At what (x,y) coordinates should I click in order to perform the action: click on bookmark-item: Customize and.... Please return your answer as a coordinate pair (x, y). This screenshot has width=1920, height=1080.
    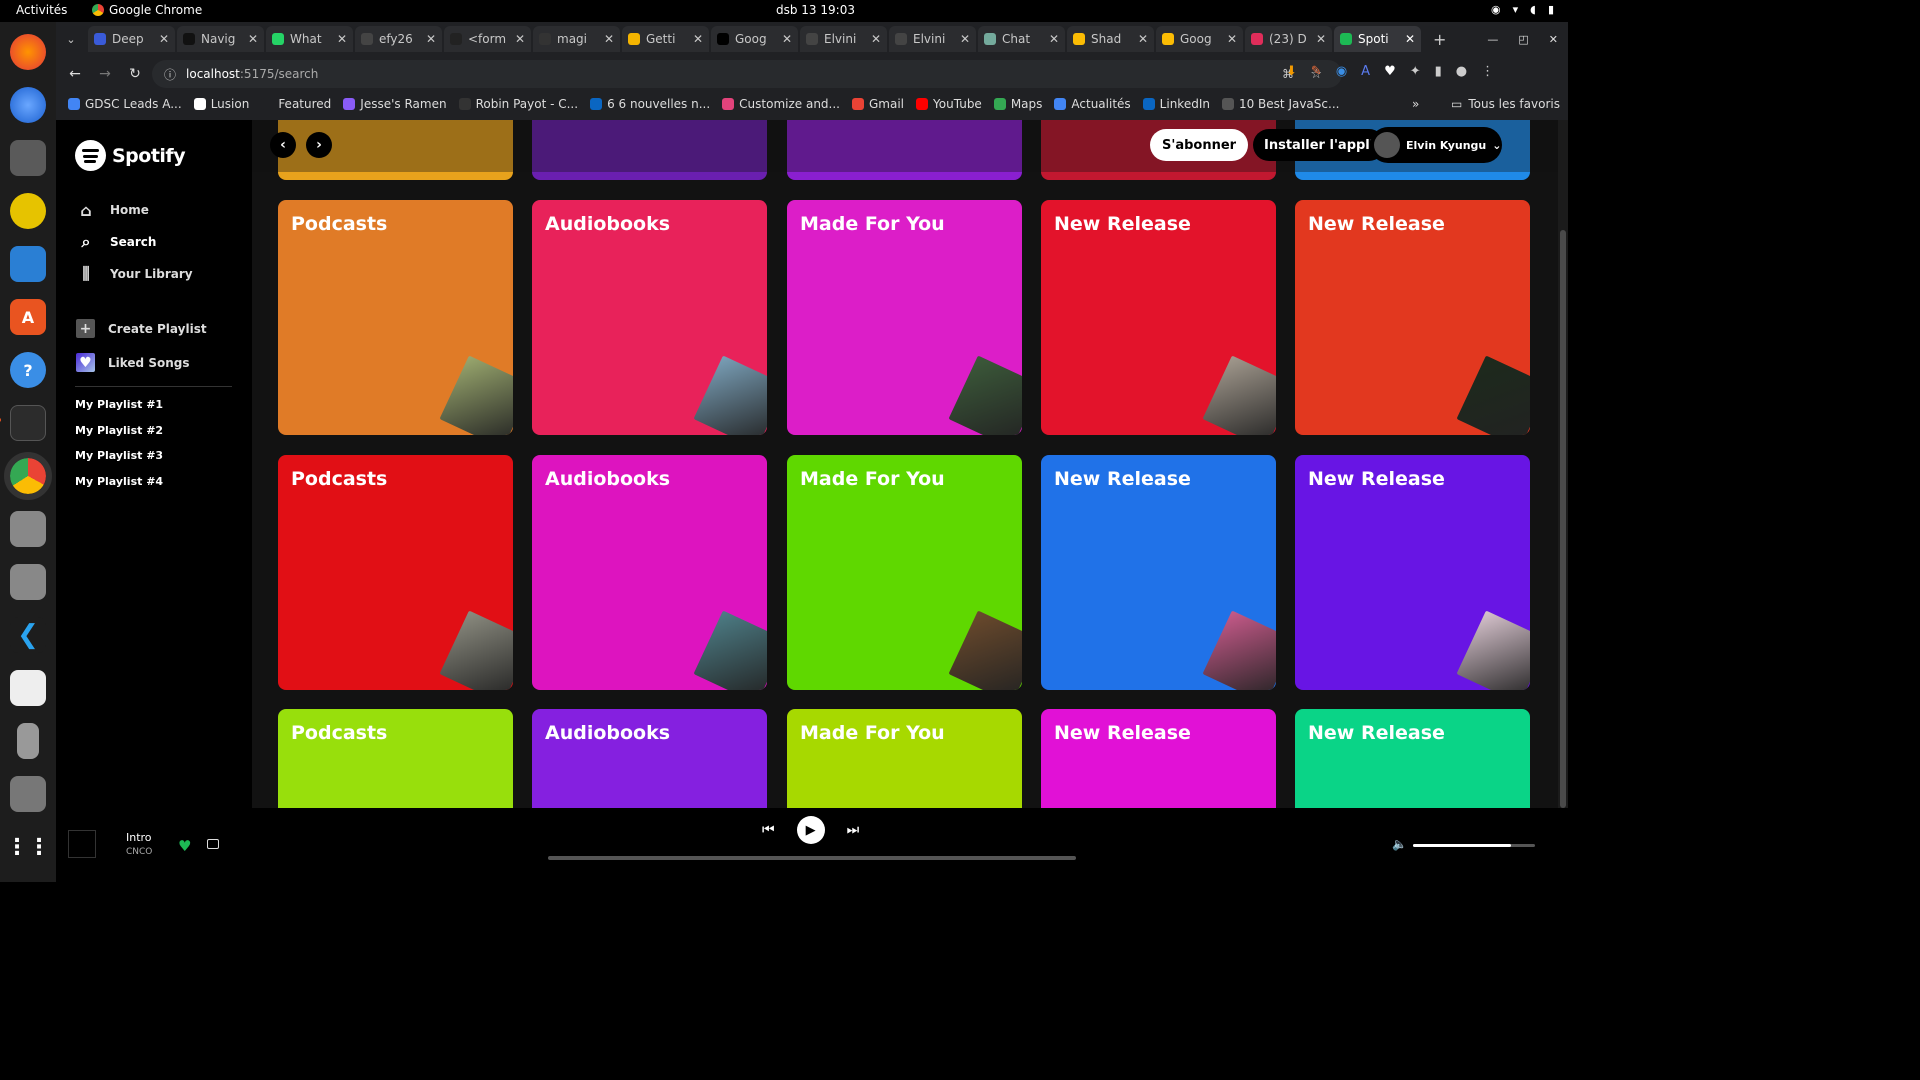
    Looking at the image, I should click on (781, 104).